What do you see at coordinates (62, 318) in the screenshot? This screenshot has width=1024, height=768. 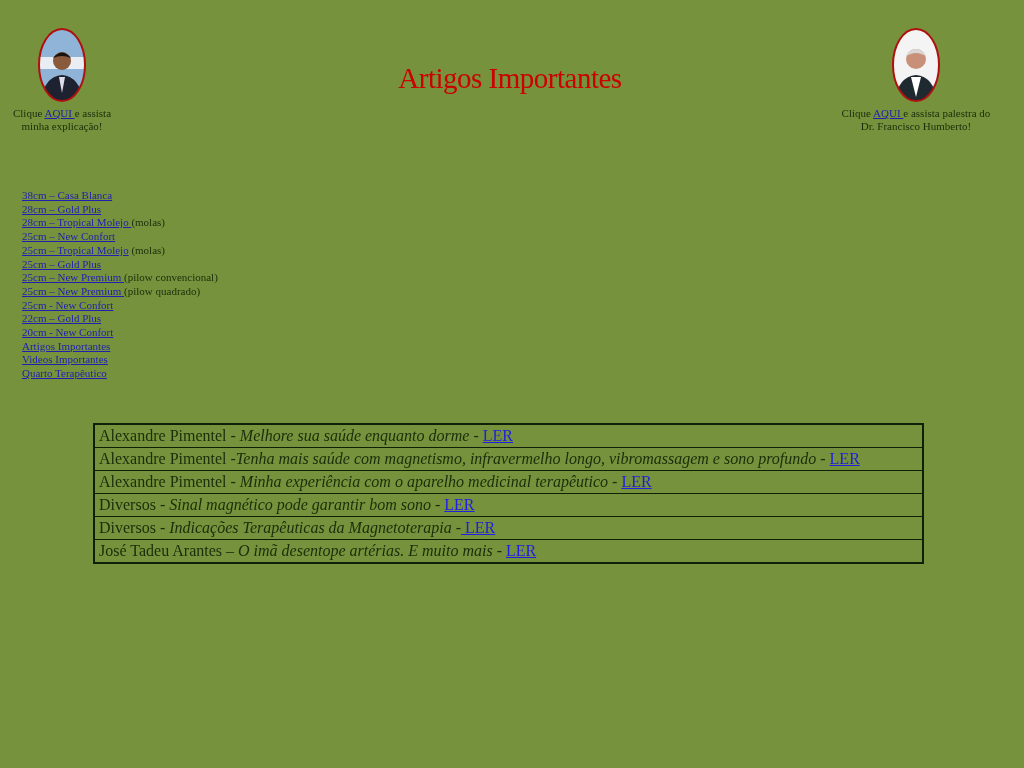 I see `nav-link: 22cm – Gold Plus` at bounding box center [62, 318].